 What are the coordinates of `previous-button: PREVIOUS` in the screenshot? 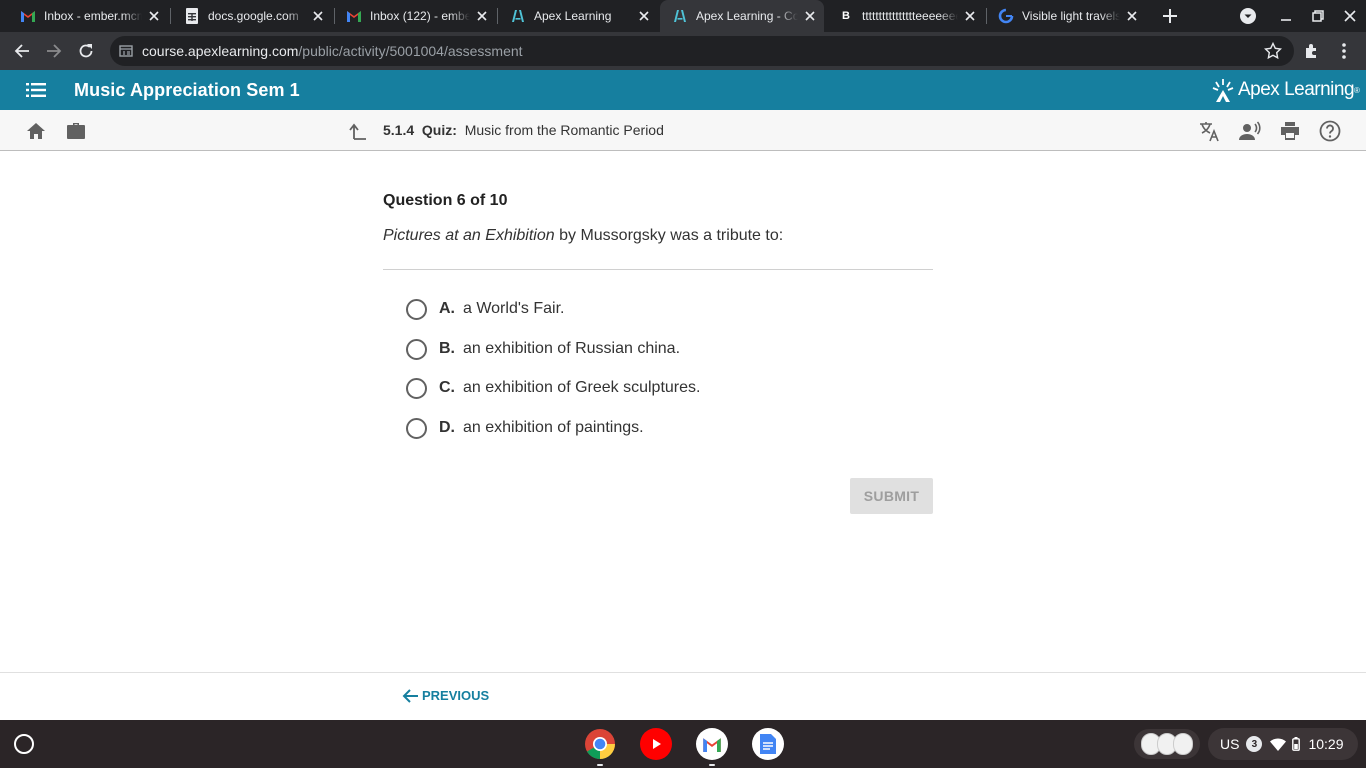 It's located at (445, 695).